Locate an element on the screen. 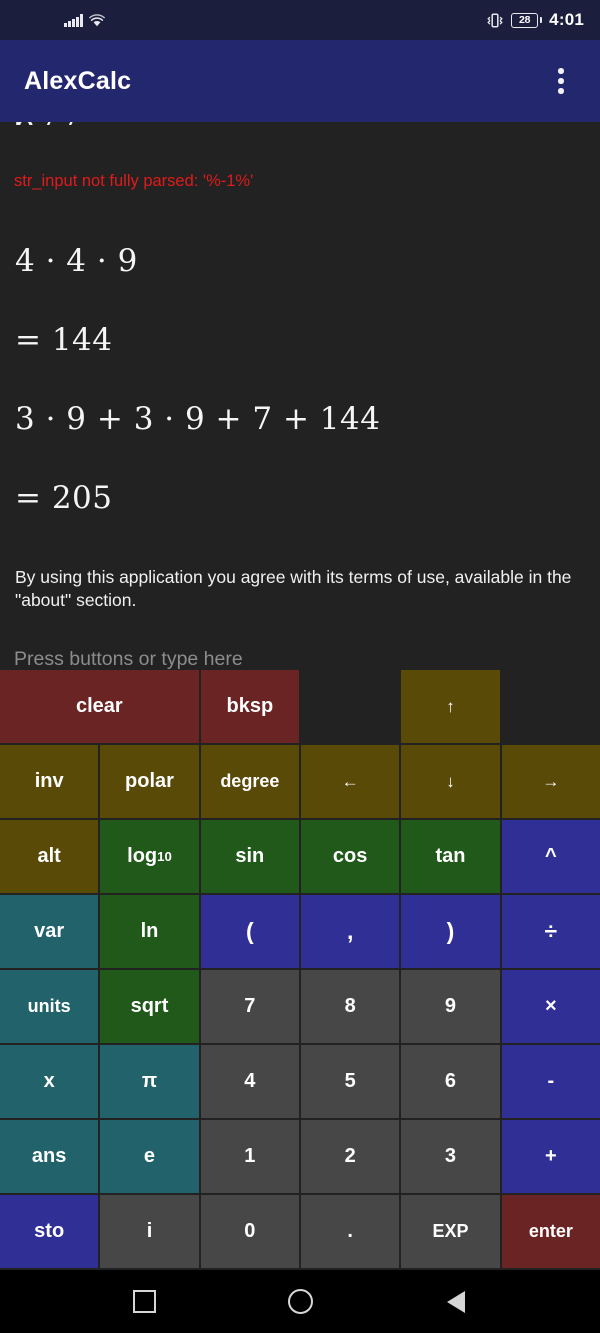 The height and width of the screenshot is (1333, 600). battery-icon: 28 is located at coordinates (527, 20).